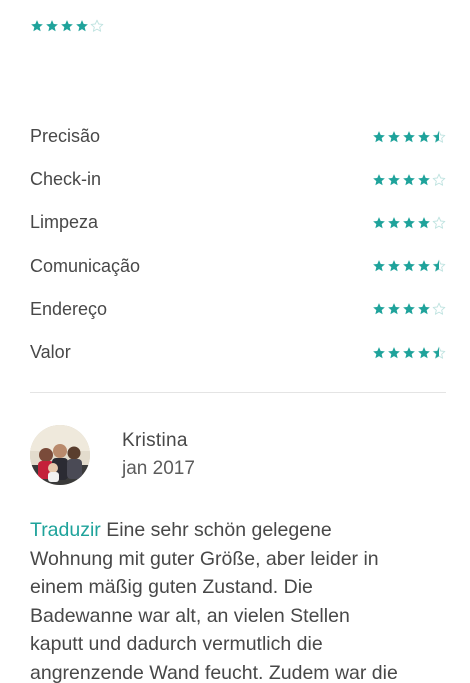  I want to click on category-row-limpeza: Limpeza, so click(238, 222).